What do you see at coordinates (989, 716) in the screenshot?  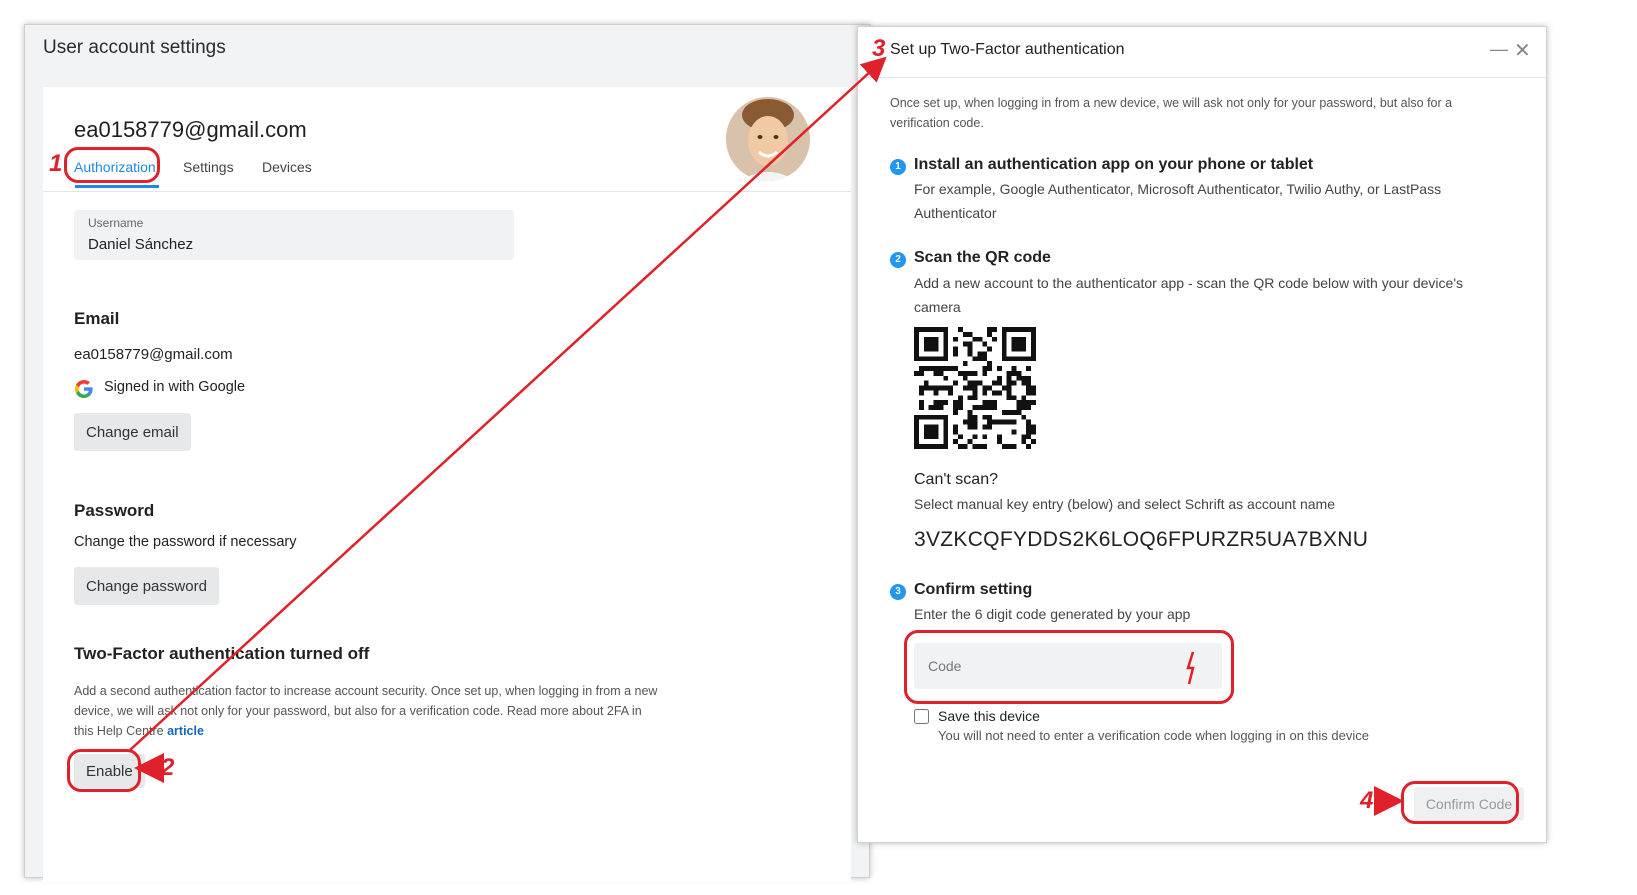 I see `save-device-label: Save this device` at bounding box center [989, 716].